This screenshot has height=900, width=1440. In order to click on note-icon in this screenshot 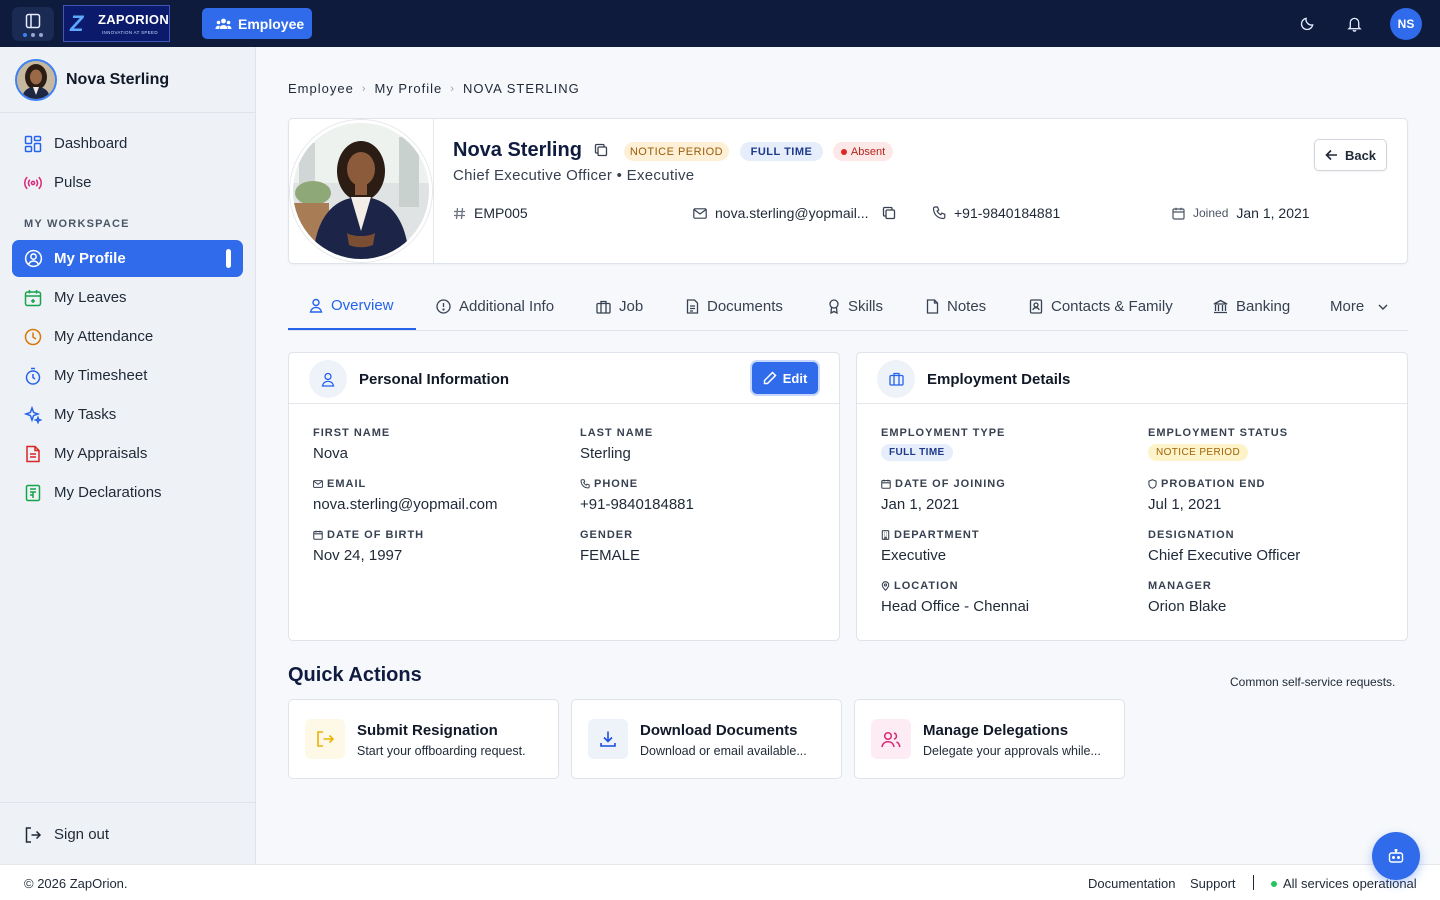, I will do `click(932, 306)`.